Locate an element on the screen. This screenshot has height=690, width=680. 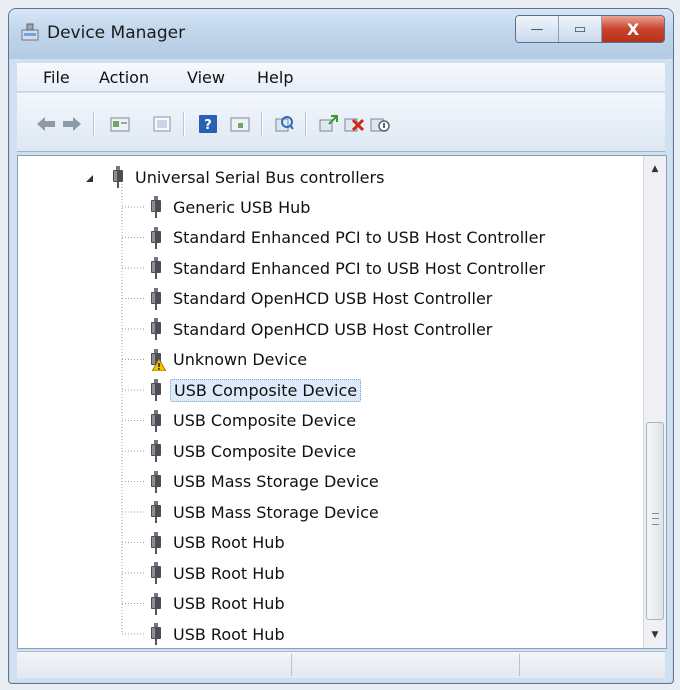
uninstall-icon is located at coordinates (354, 124).